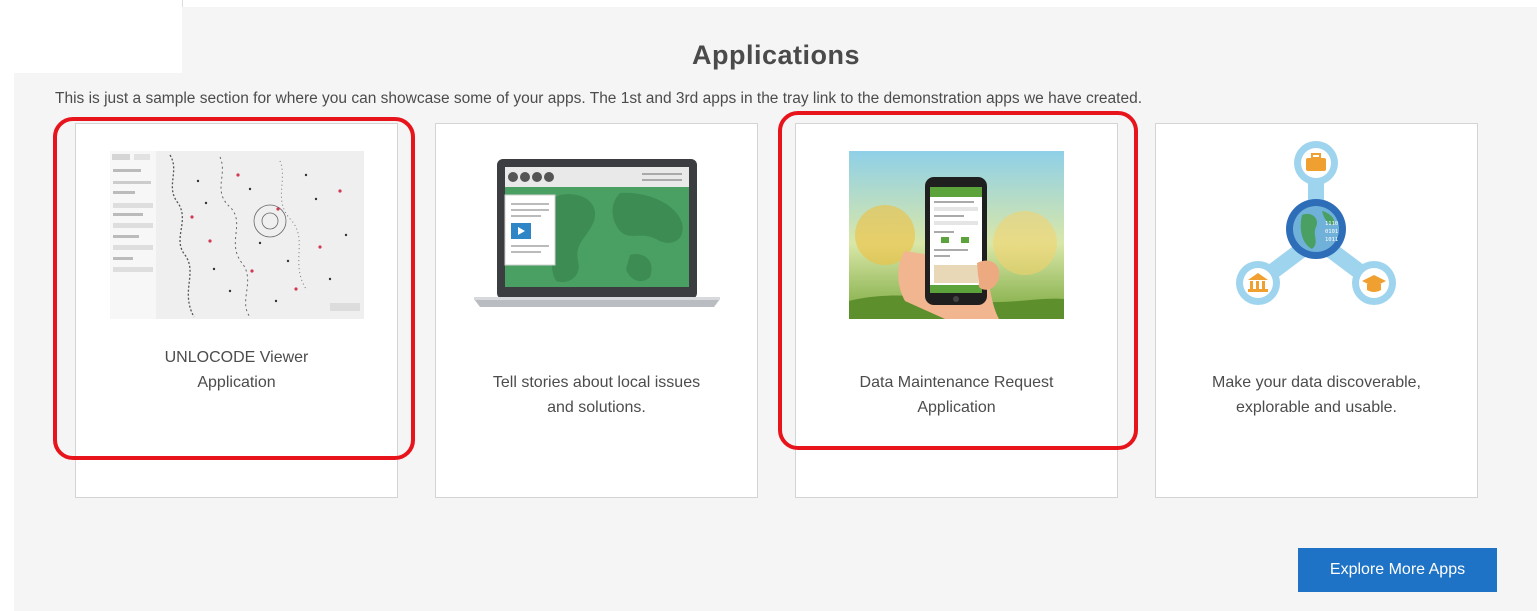 Image resolution: width=1537 pixels, height=611 pixels. I want to click on left-gutter, so click(7, 342).